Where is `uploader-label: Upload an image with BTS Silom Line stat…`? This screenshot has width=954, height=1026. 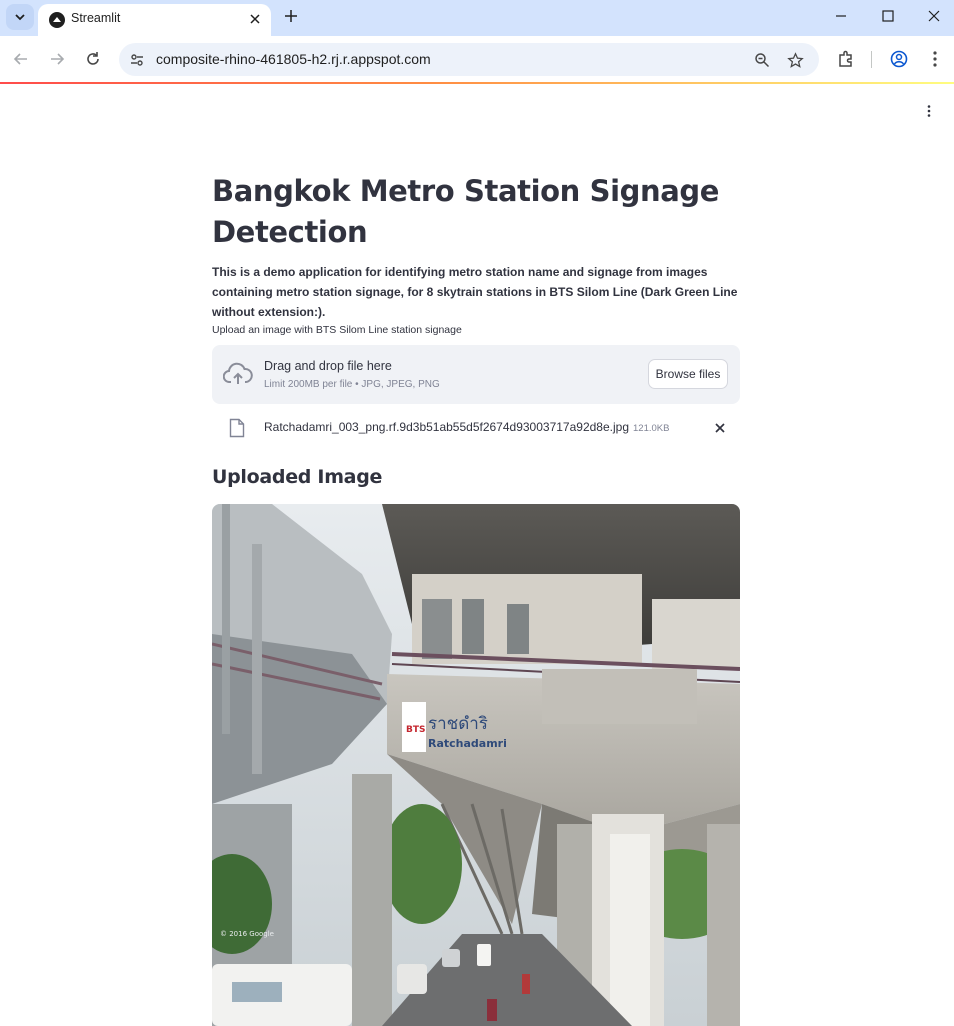
uploader-label: Upload an image with BTS Silom Line stat… is located at coordinates (337, 330).